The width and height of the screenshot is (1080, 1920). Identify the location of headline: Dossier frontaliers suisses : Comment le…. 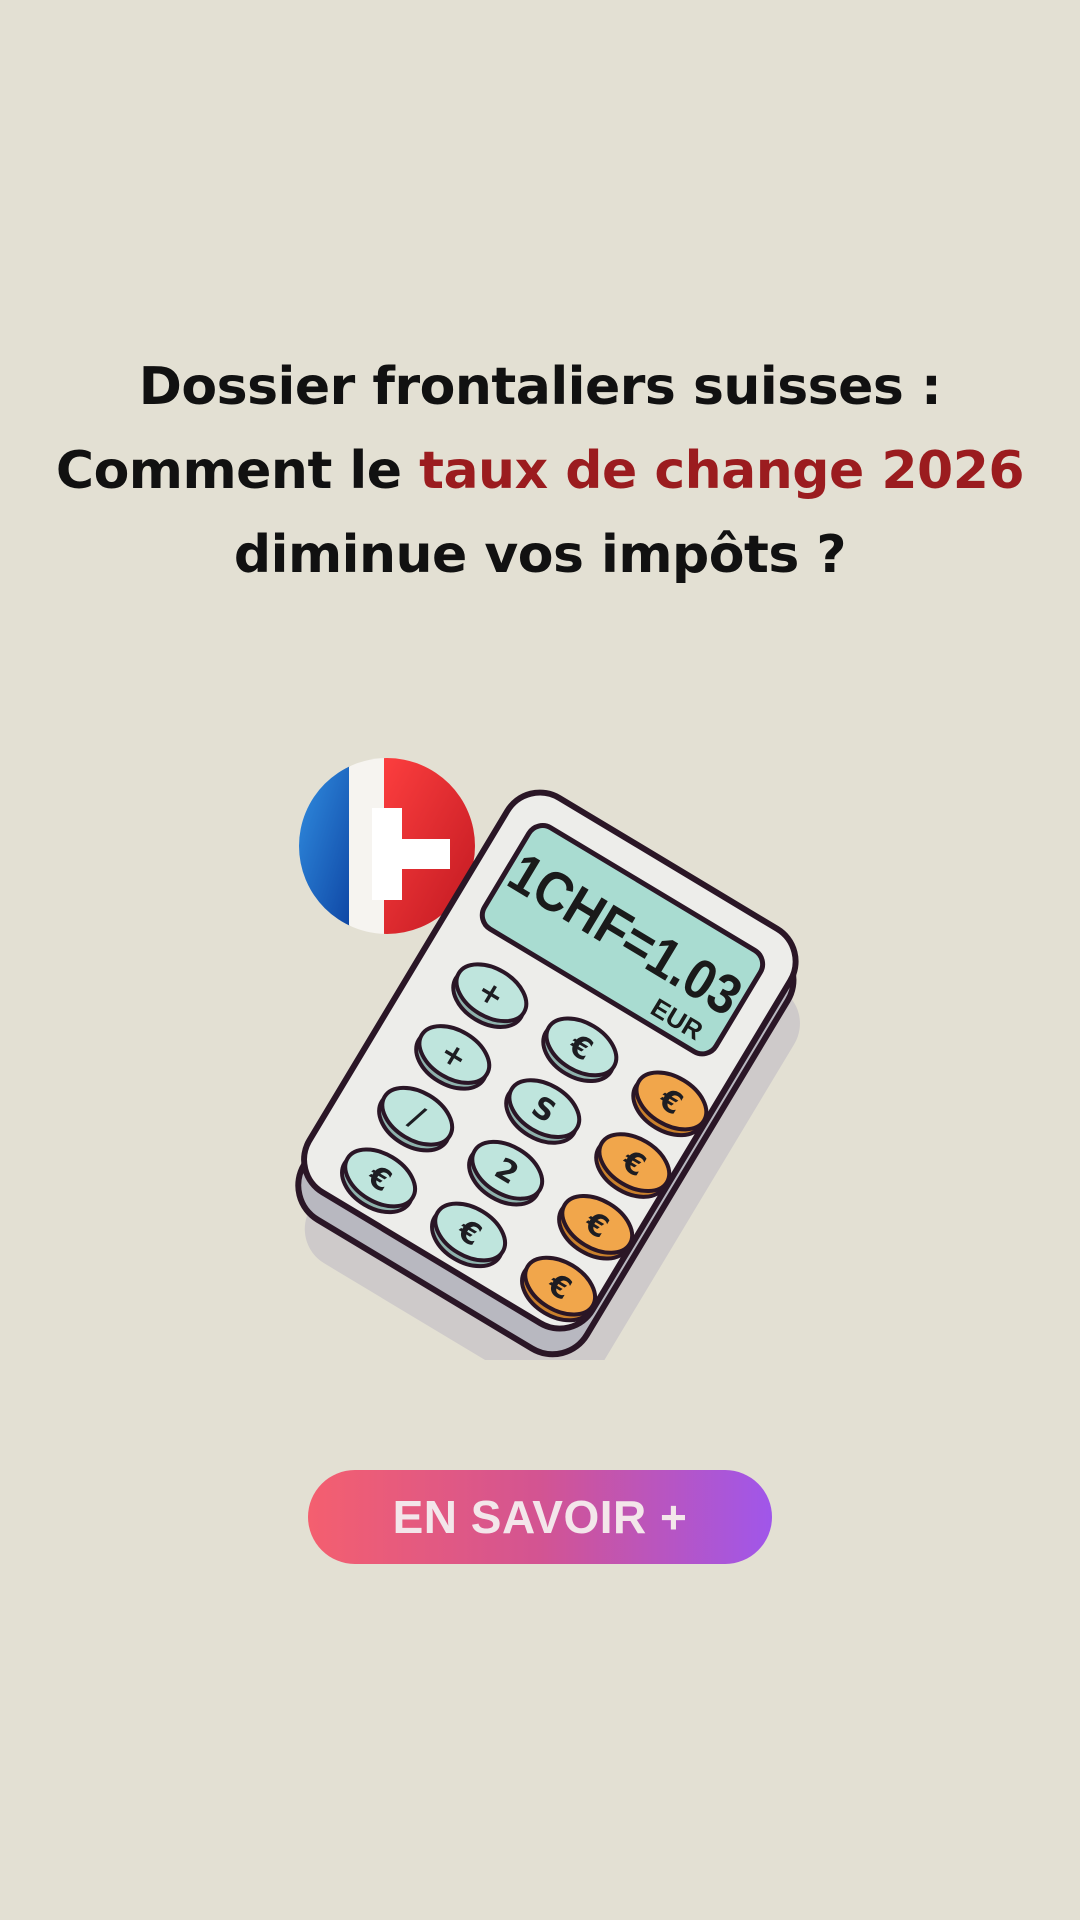
(540, 471).